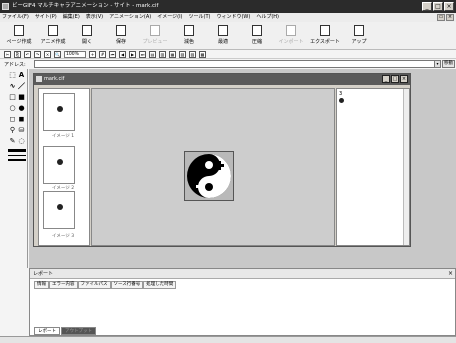 The image size is (456, 343). I want to click on report-column-header: 処理した時間, so click(160, 285).